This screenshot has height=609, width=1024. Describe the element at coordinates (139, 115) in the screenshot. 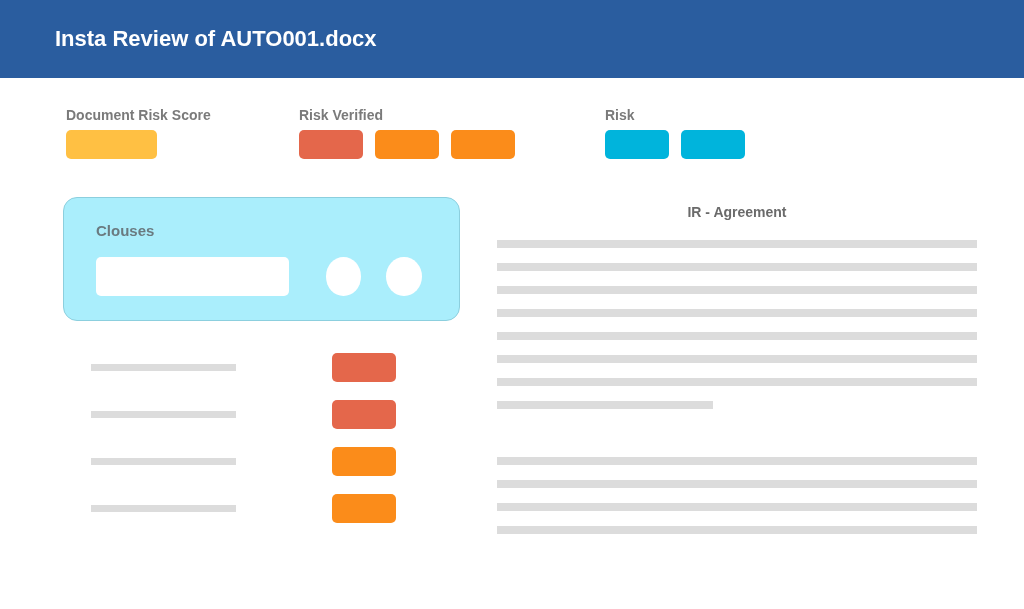

I see `score-label: Document Risk Score` at that location.